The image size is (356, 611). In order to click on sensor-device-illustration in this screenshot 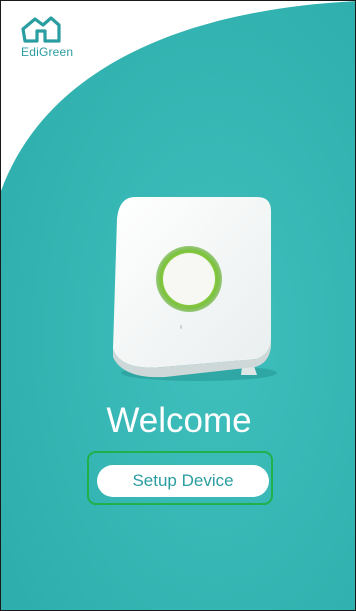, I will do `click(195, 289)`.